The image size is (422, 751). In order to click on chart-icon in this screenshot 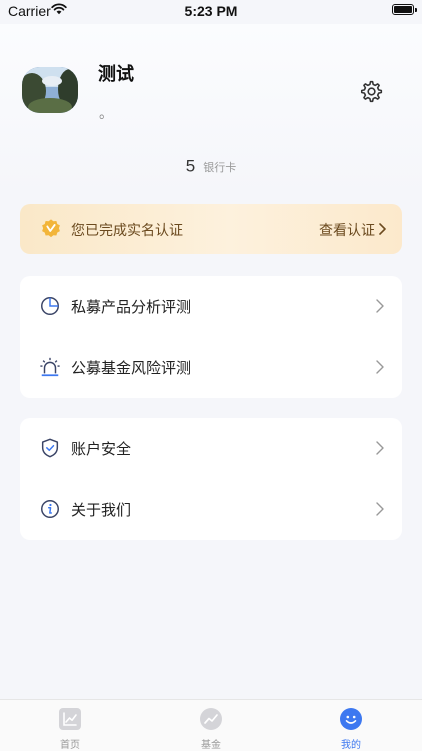, I will do `click(70, 719)`.